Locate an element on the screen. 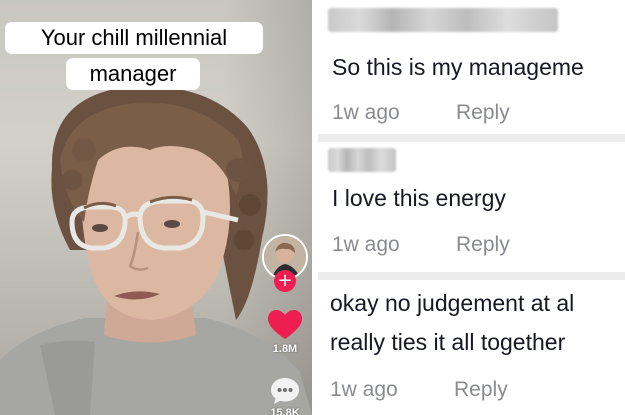 The height and width of the screenshot is (415, 625). comment-text-line-1: okay no judgement at al is located at coordinates (452, 303).